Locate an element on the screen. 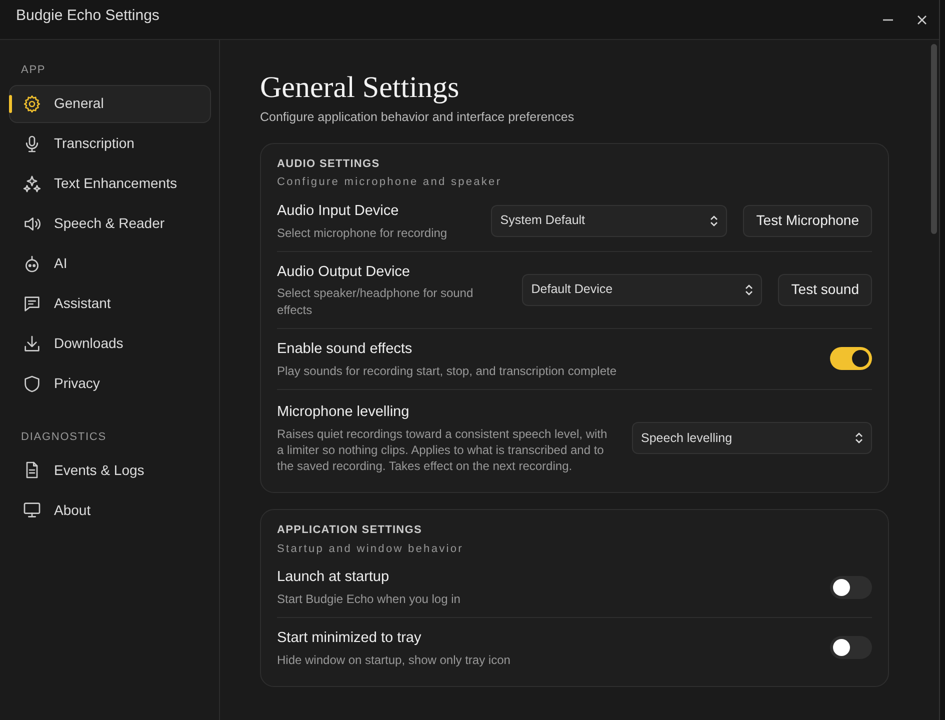  setting-description: Select speaker/headphone for sound effects is located at coordinates (375, 301).